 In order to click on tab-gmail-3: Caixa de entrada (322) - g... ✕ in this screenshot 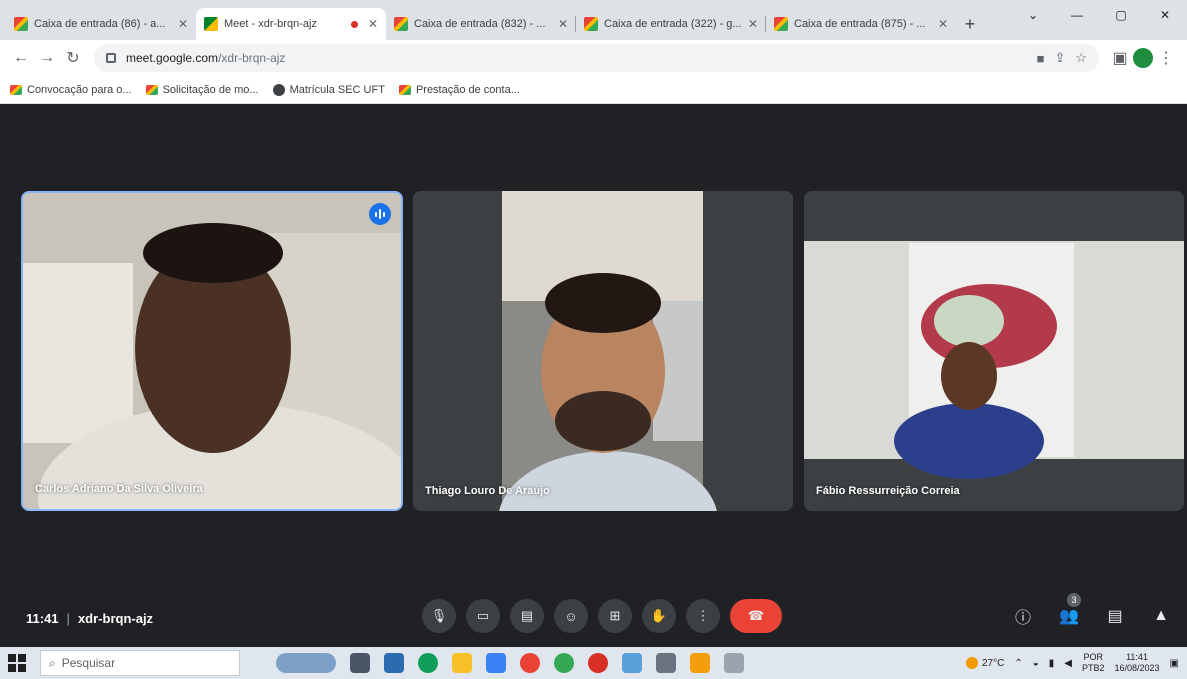, I will do `click(671, 24)`.